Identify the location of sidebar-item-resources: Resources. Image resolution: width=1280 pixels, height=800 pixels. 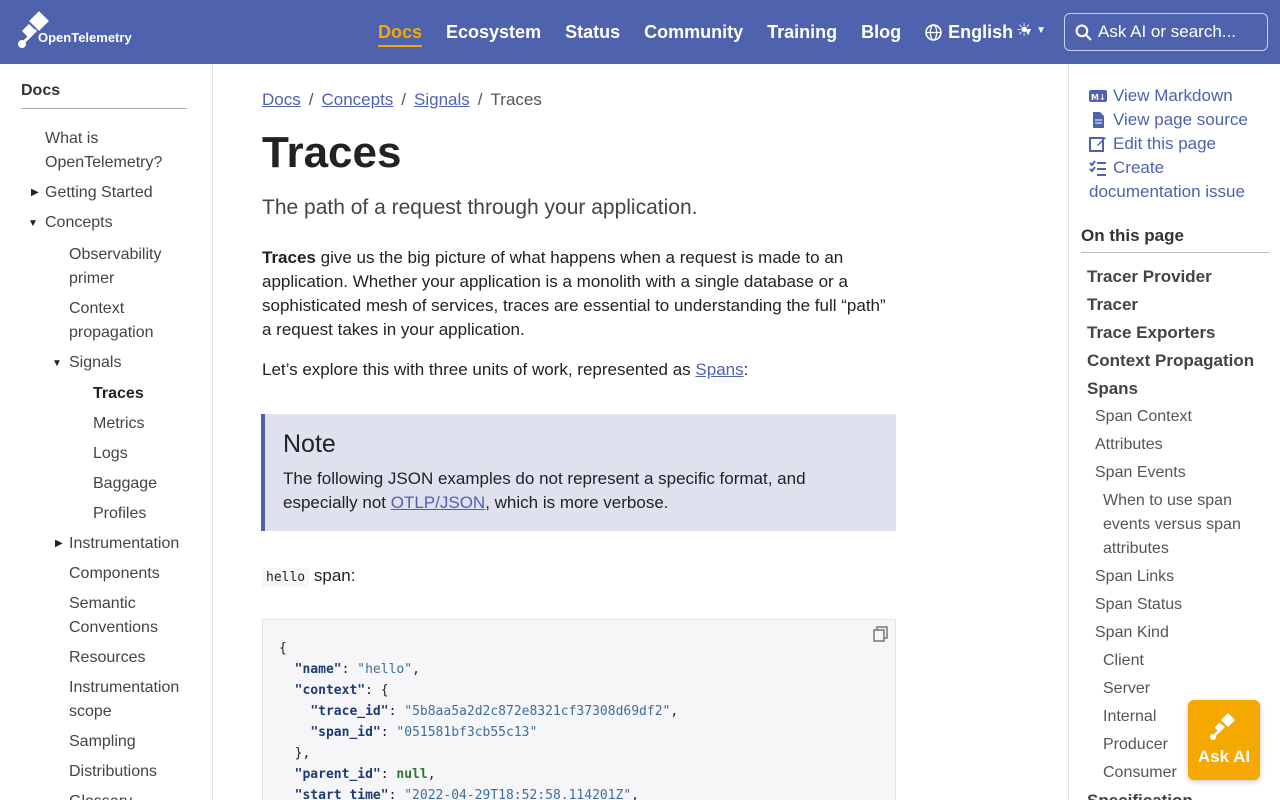
(107, 658).